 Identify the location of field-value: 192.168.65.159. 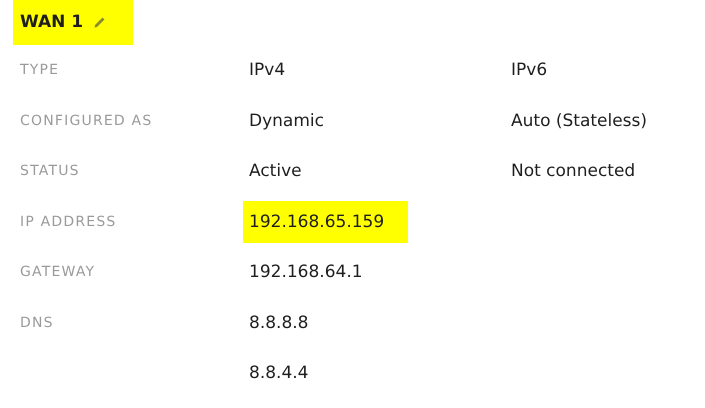
(325, 221).